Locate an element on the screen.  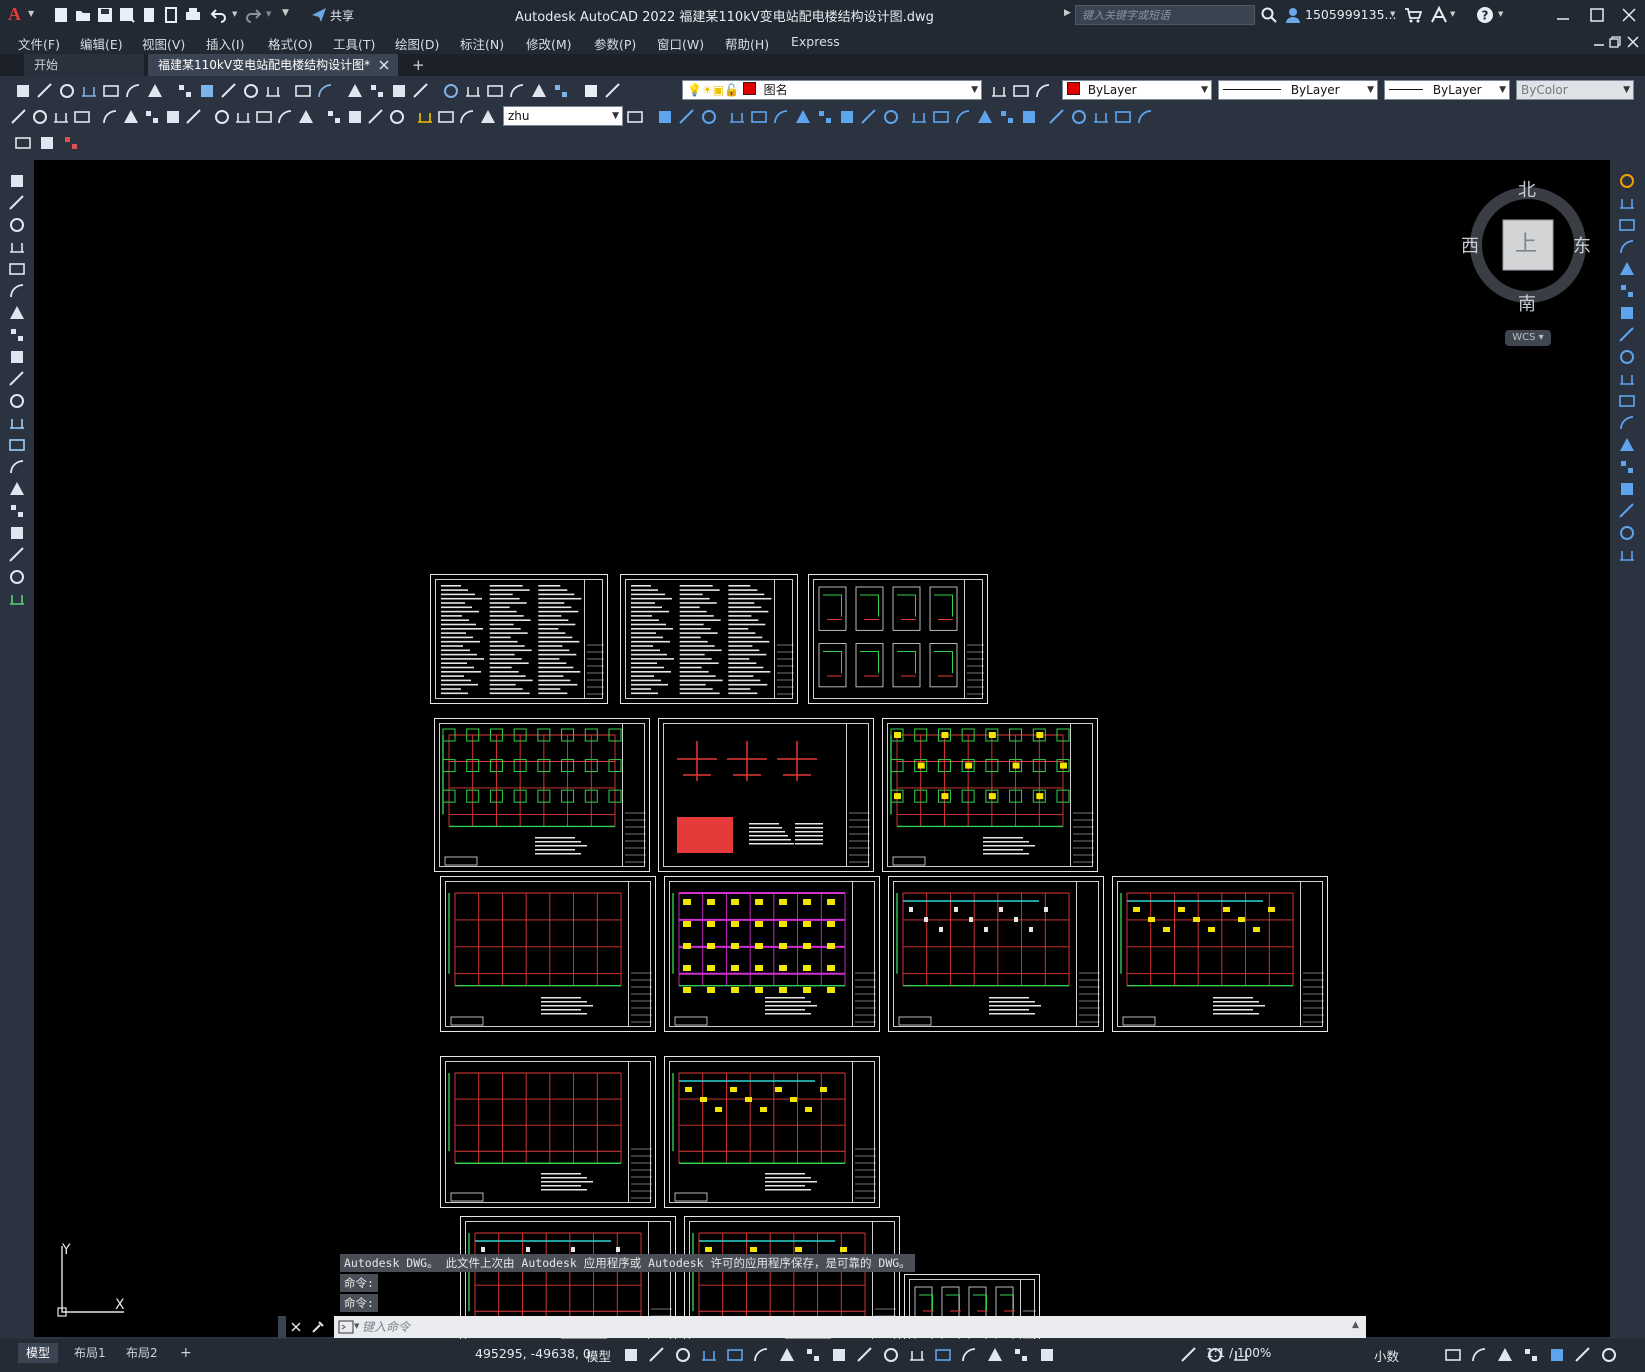
extend-icon is located at coordinates (1627, 401).